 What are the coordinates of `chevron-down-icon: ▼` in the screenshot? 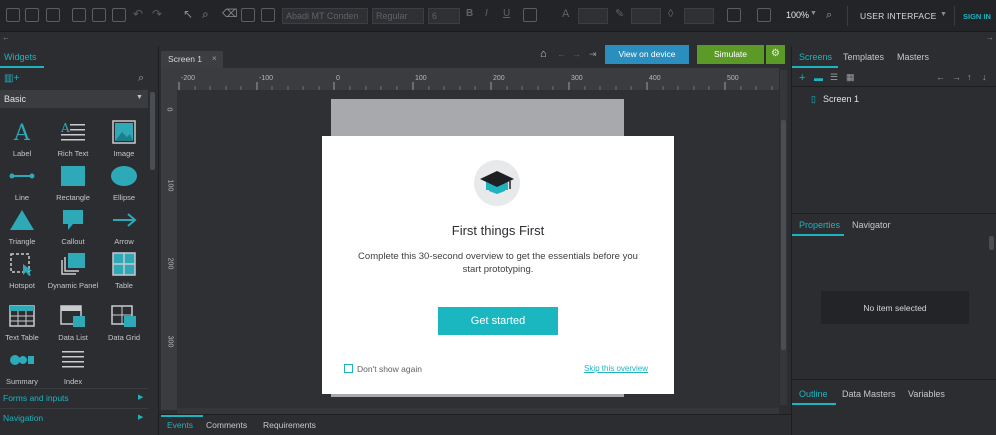 It's located at (943, 14).